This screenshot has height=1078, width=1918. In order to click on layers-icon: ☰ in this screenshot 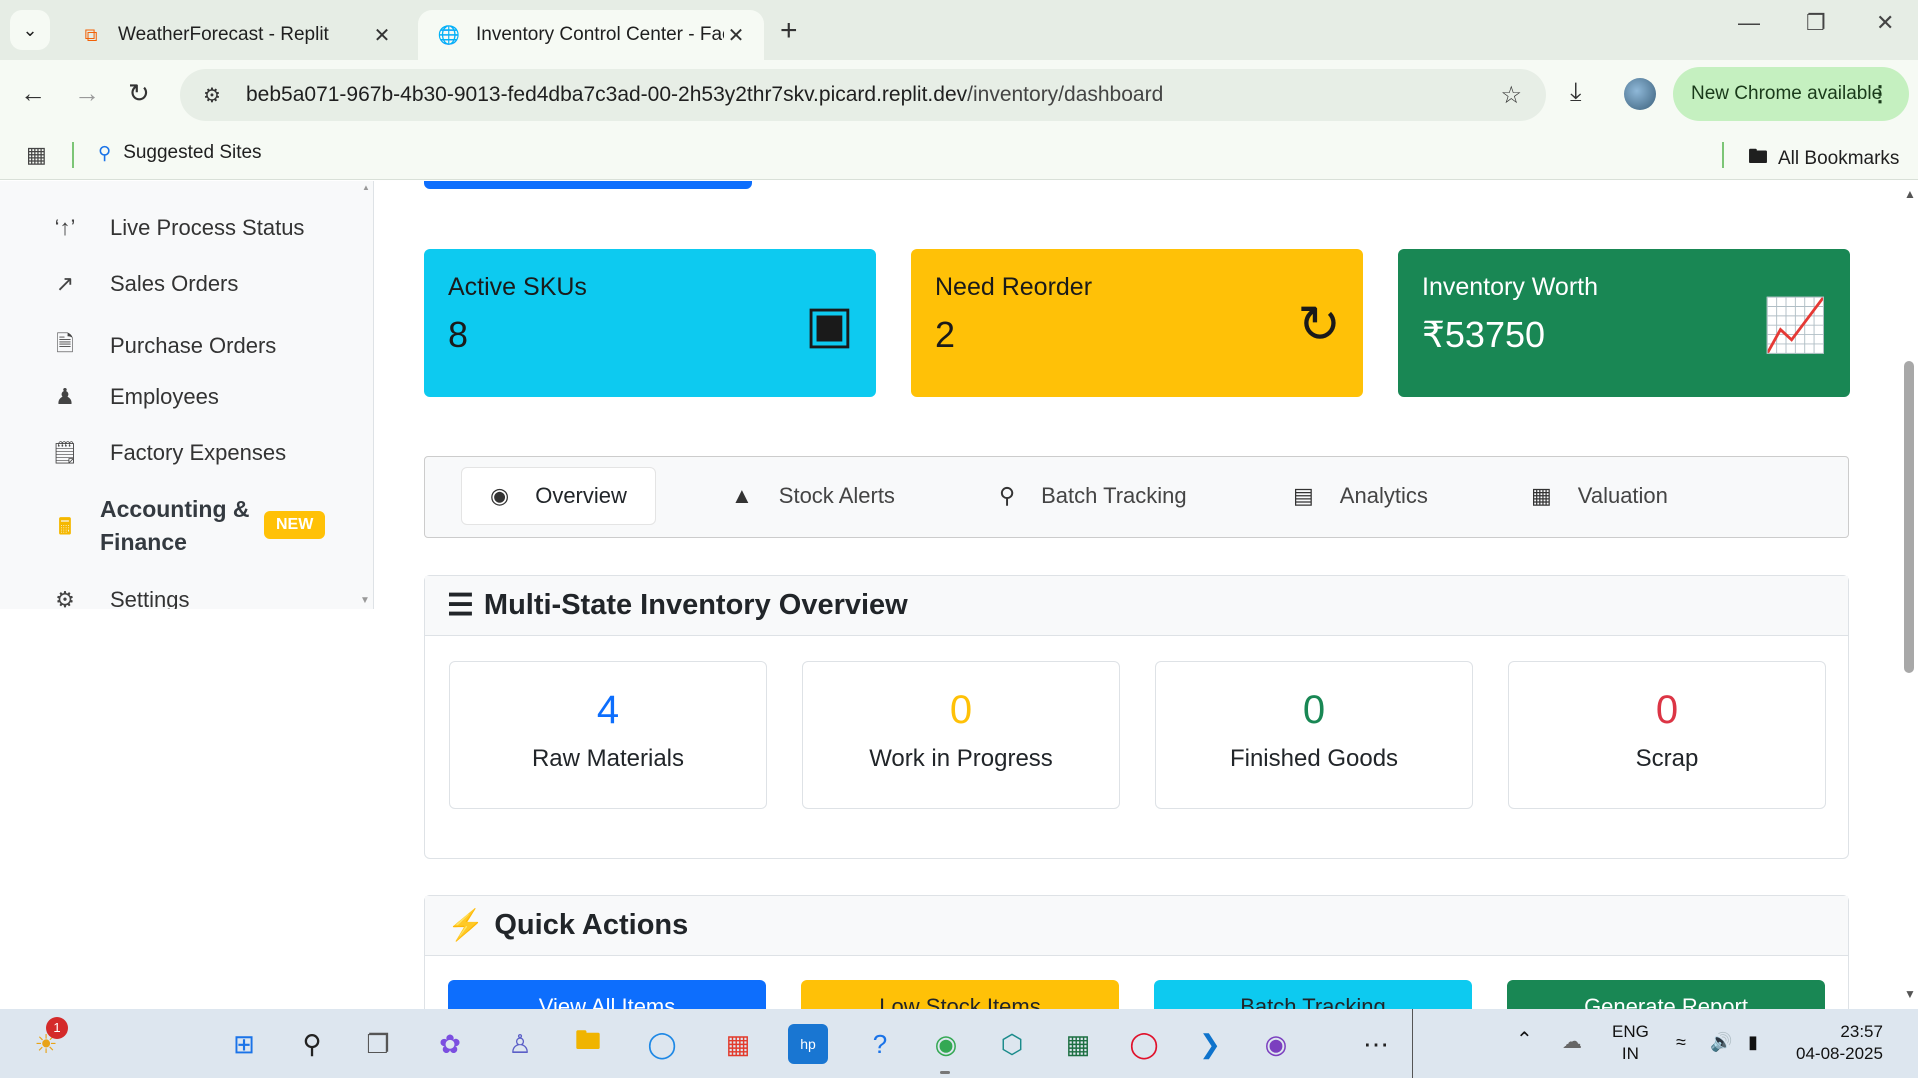, I will do `click(460, 605)`.